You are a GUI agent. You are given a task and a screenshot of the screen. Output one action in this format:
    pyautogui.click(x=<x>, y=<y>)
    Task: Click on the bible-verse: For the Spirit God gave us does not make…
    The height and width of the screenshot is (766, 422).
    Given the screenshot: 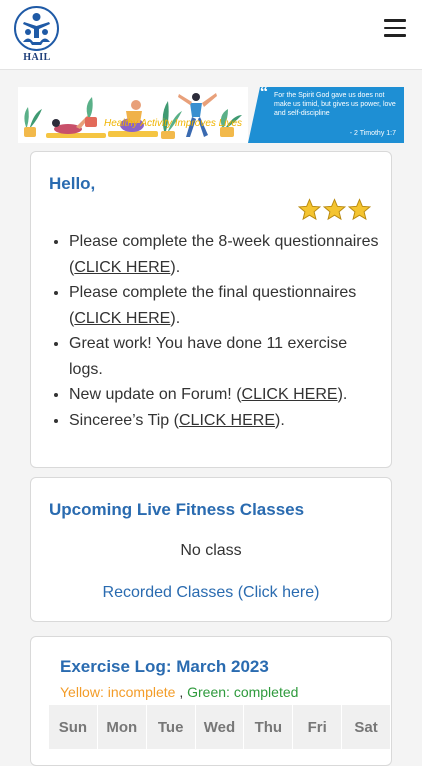 What is the action you would take?
    pyautogui.click(x=335, y=104)
    